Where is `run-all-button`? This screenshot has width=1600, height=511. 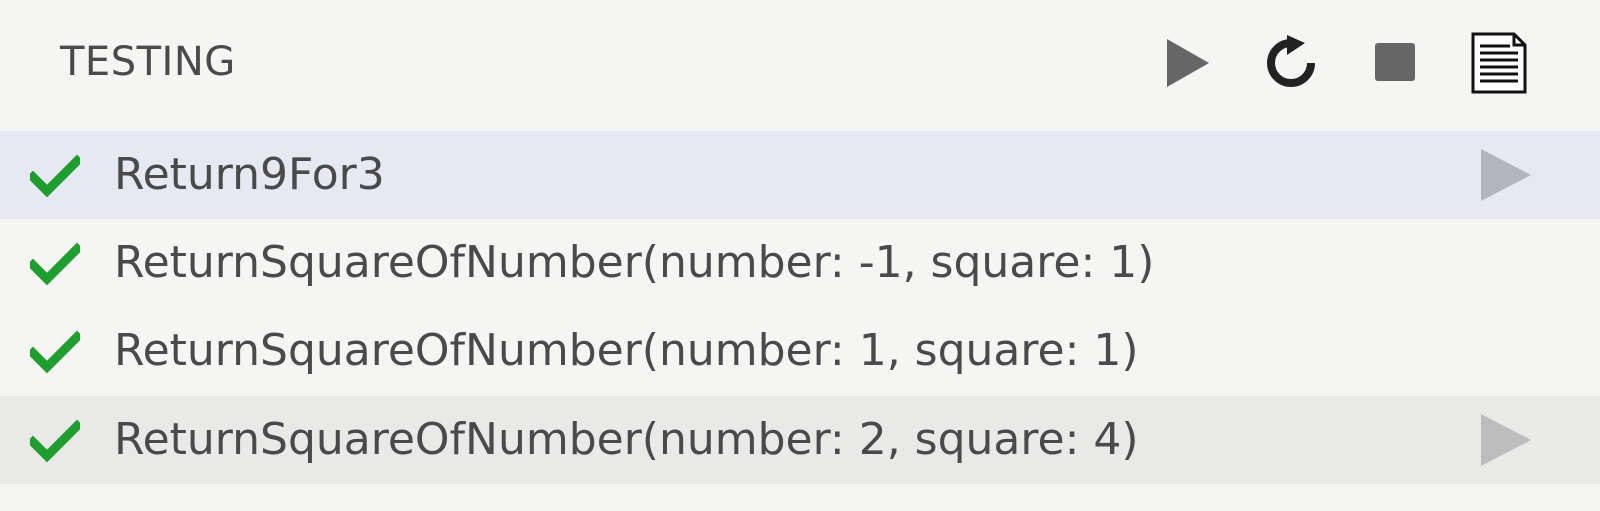 run-all-button is located at coordinates (1187, 63).